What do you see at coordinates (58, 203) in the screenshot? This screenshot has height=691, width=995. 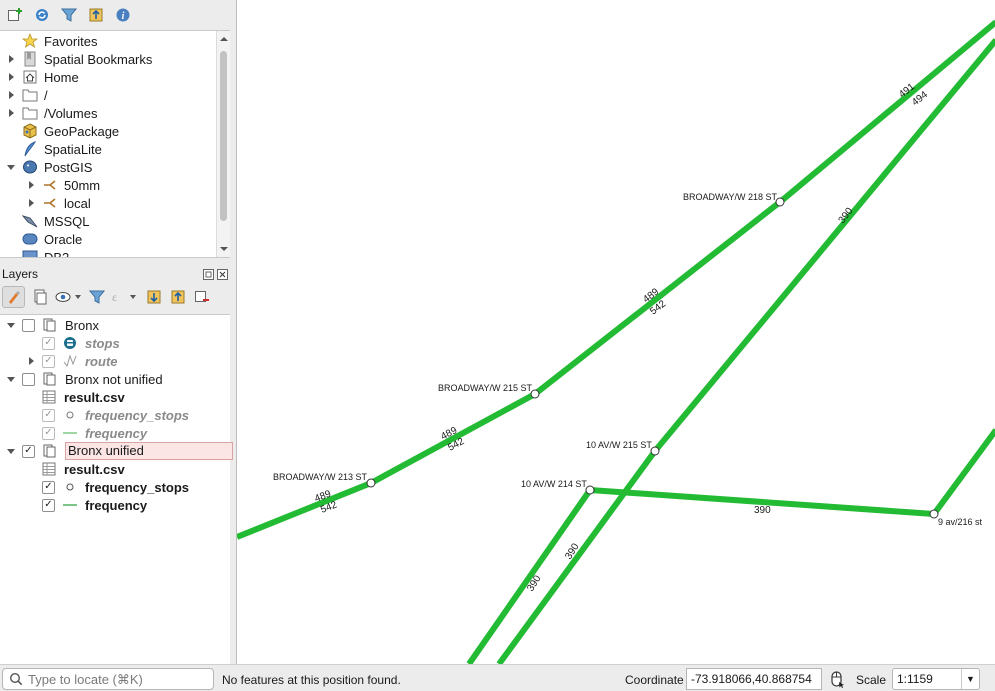 I see `browser-item-local: local` at bounding box center [58, 203].